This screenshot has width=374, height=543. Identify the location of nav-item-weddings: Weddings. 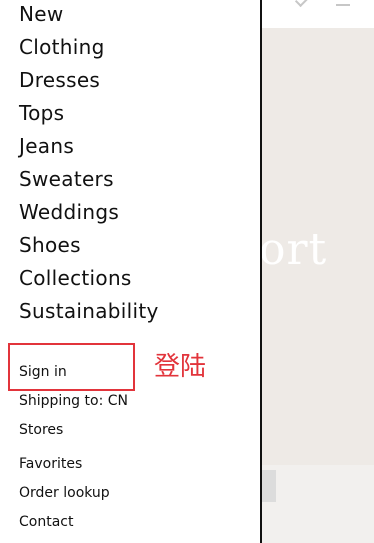
(69, 212).